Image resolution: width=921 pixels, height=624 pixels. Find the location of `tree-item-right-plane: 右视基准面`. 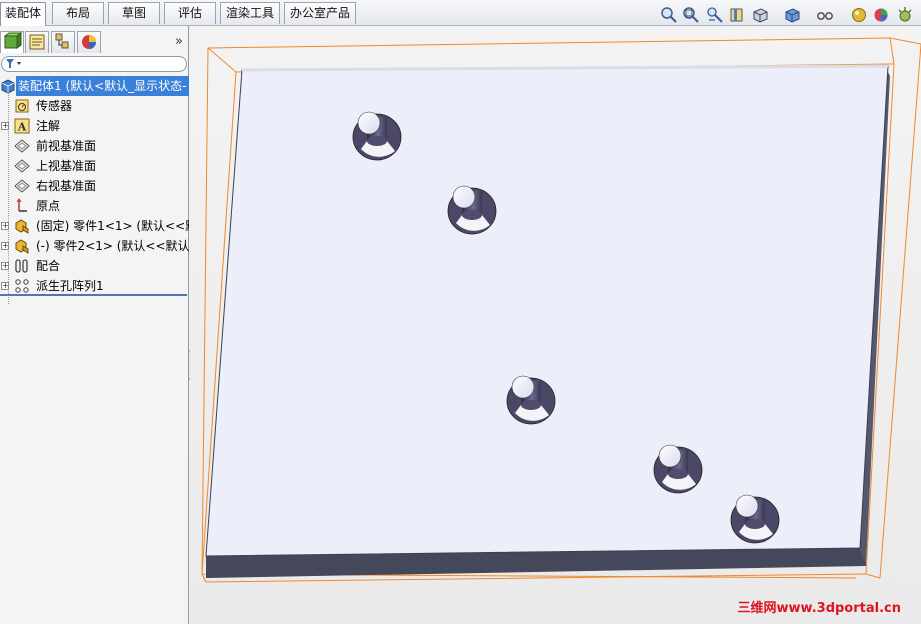

tree-item-right-plane: 右视基准面 is located at coordinates (94, 186).